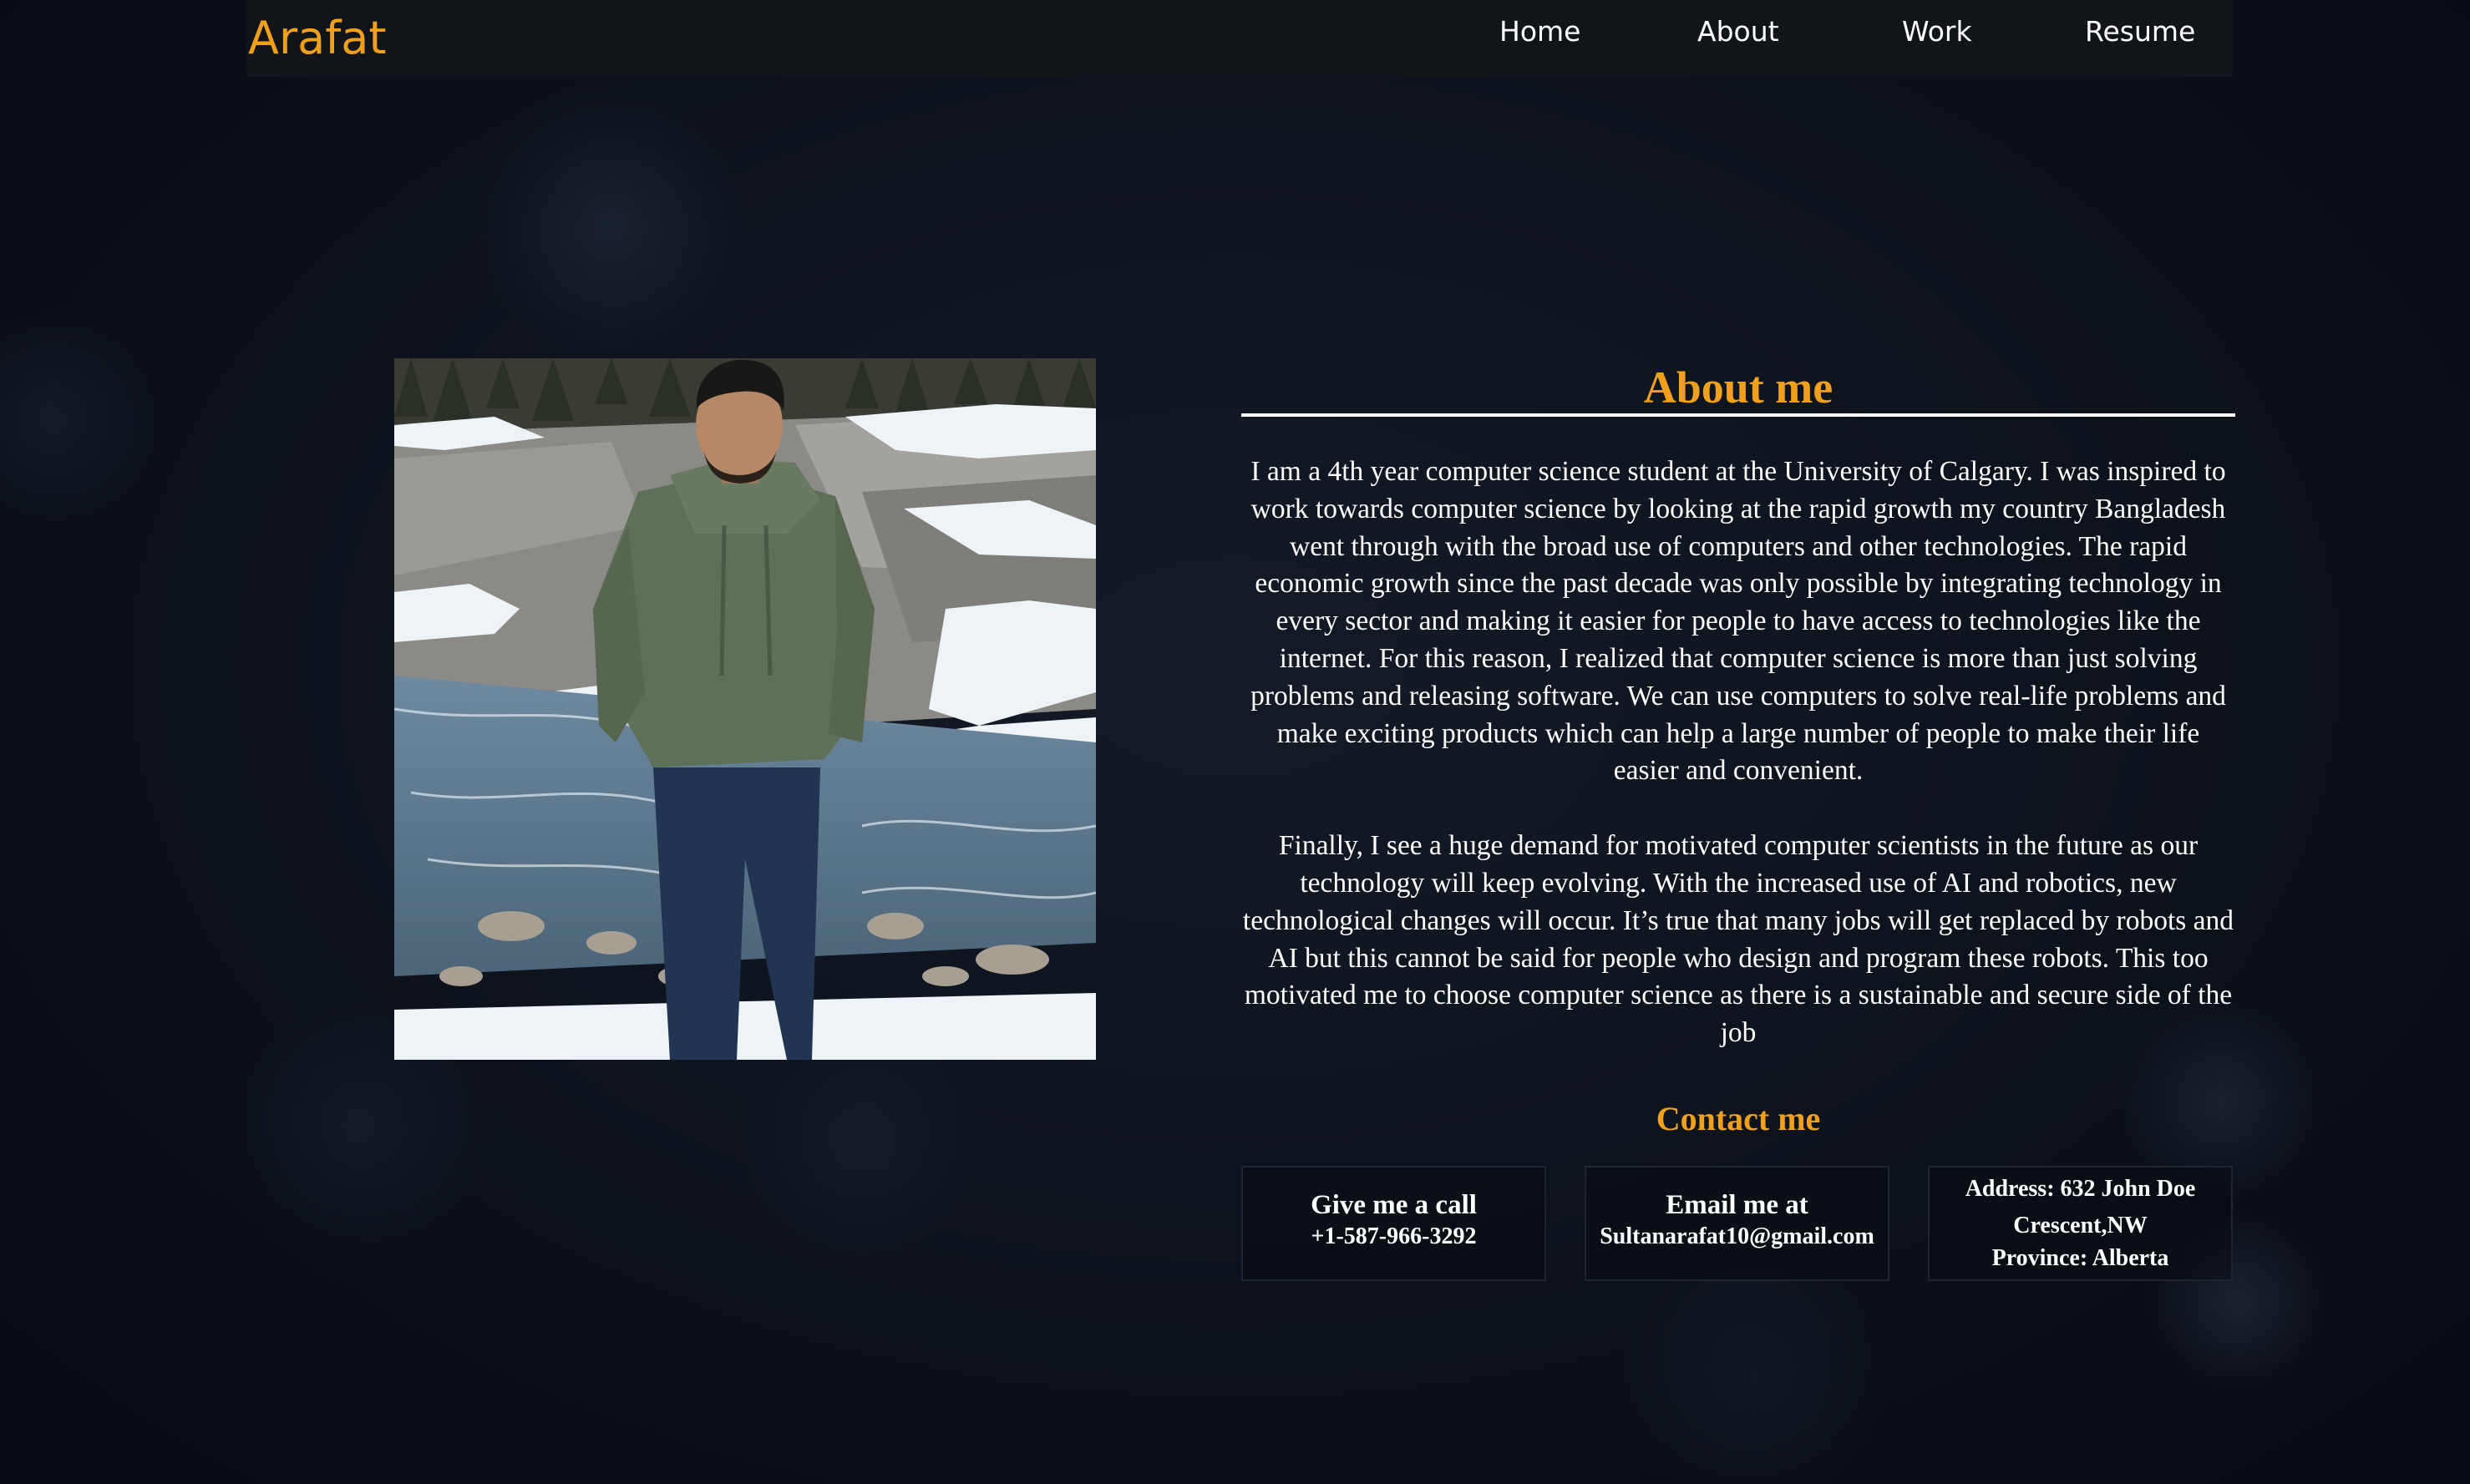  What do you see at coordinates (1539, 32) in the screenshot?
I see `nav-link-home: Home` at bounding box center [1539, 32].